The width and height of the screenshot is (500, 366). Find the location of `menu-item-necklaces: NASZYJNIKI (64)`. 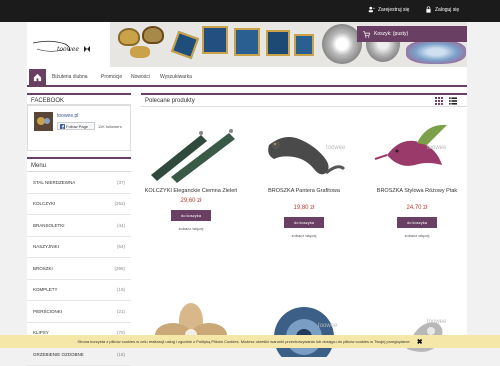

menu-item-necklaces: NASZYJNIKI (64) is located at coordinates (79, 248).